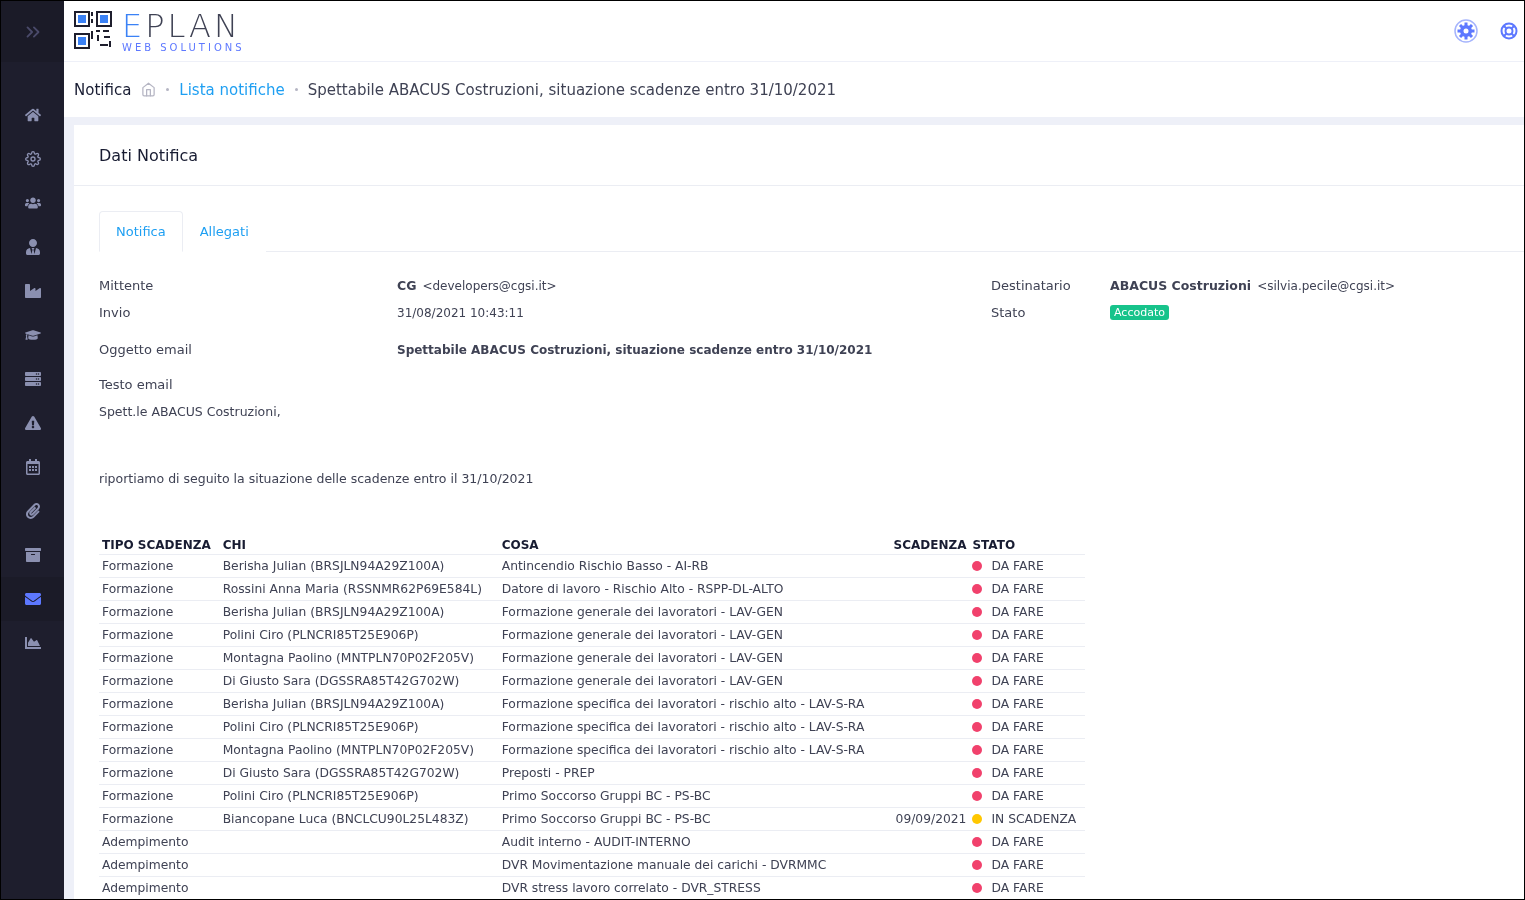  I want to click on field-label: Mittente, so click(127, 285).